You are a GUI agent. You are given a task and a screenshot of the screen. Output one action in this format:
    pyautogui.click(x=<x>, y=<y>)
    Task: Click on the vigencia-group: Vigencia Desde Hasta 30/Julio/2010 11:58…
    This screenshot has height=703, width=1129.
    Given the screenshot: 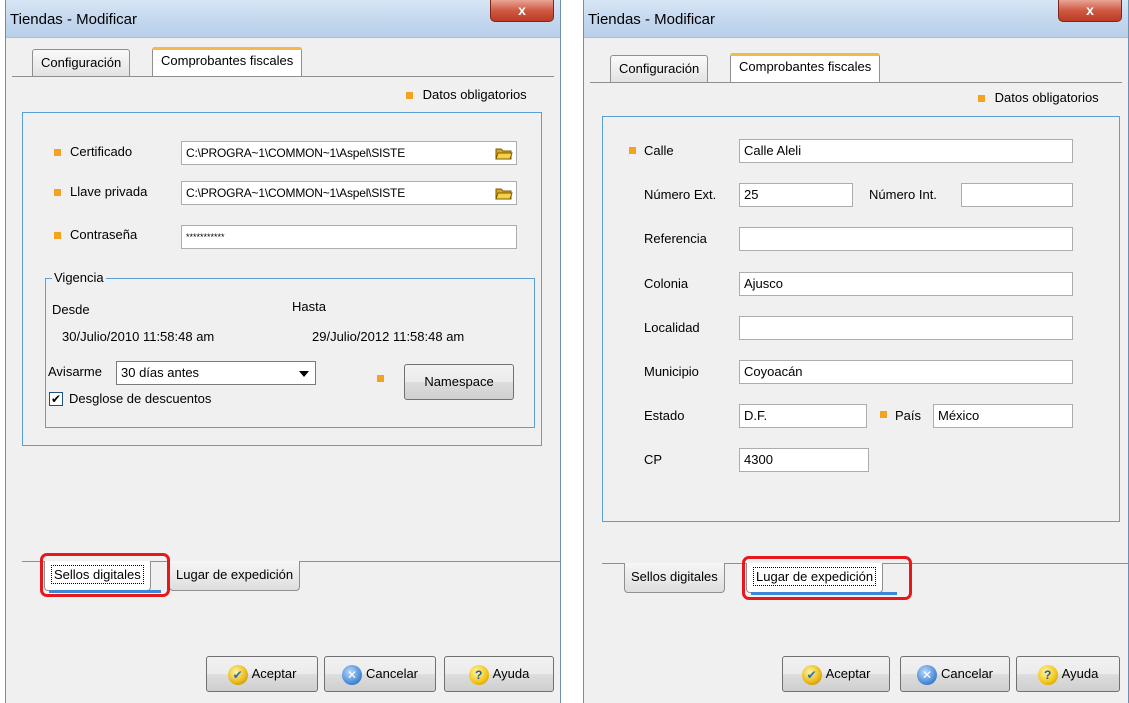 What is the action you would take?
    pyautogui.click(x=290, y=349)
    